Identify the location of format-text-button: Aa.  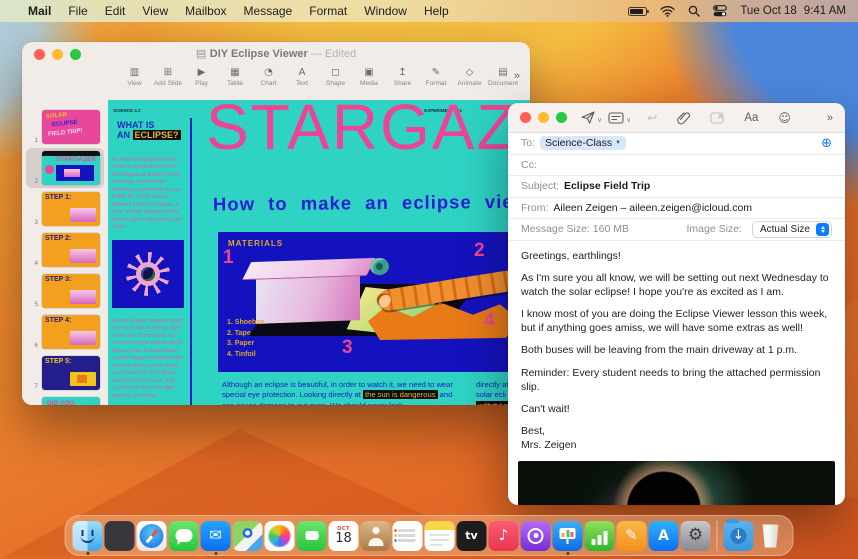
(751, 118).